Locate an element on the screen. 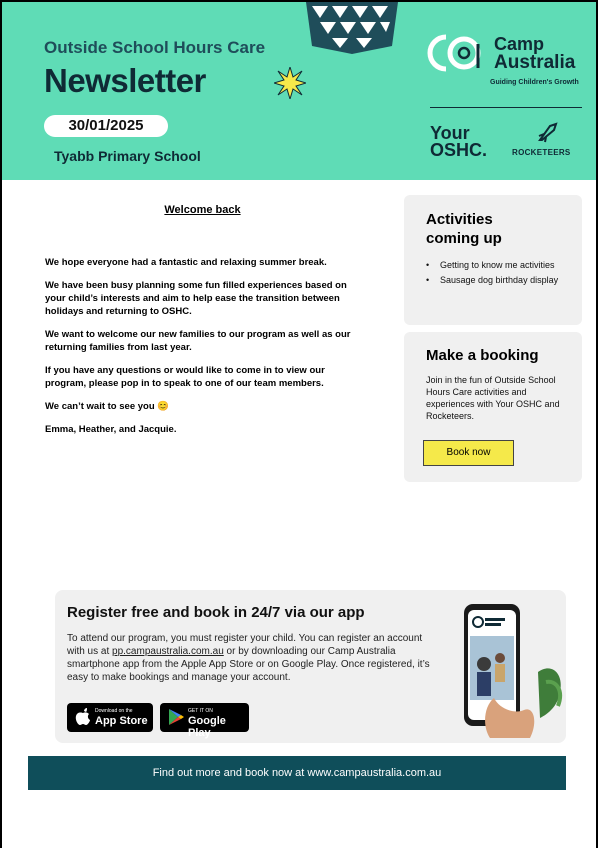 The height and width of the screenshot is (848, 600). welcome-paragraph: We can’t wait to see you 😊 is located at coordinates (107, 406).